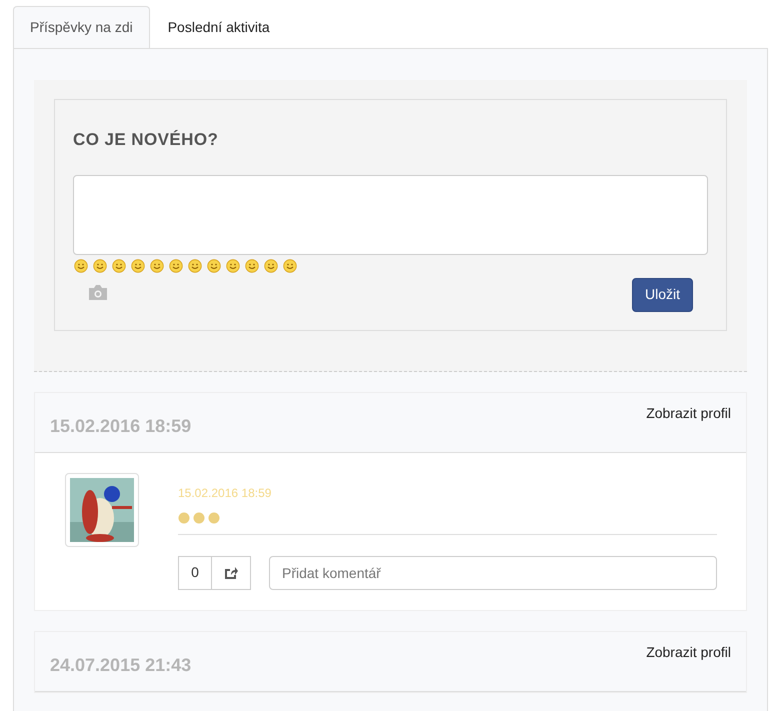 The width and height of the screenshot is (781, 711). I want to click on comment-field: Přidat komentář, so click(493, 573).